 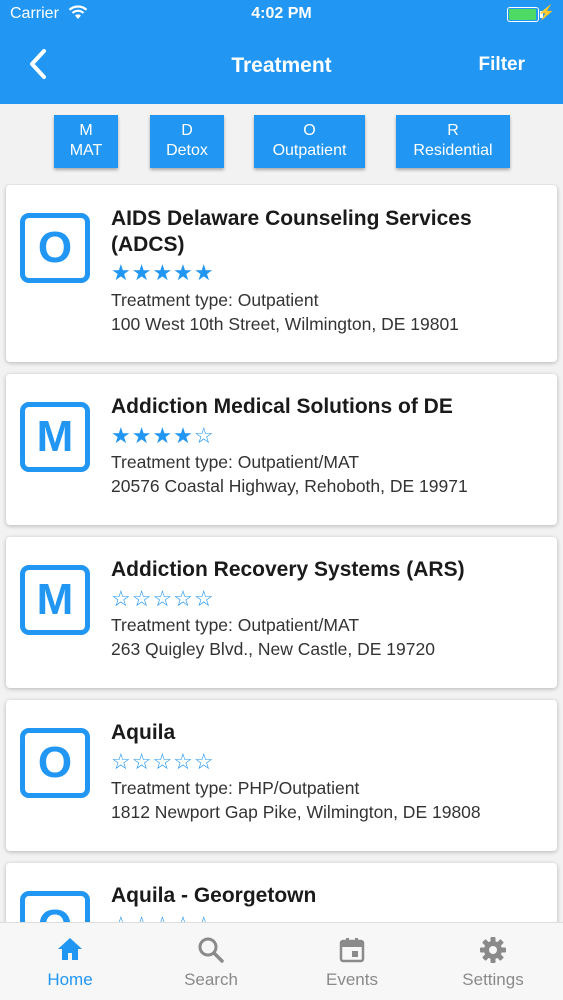 I want to click on gear-icon, so click(x=493, y=950).